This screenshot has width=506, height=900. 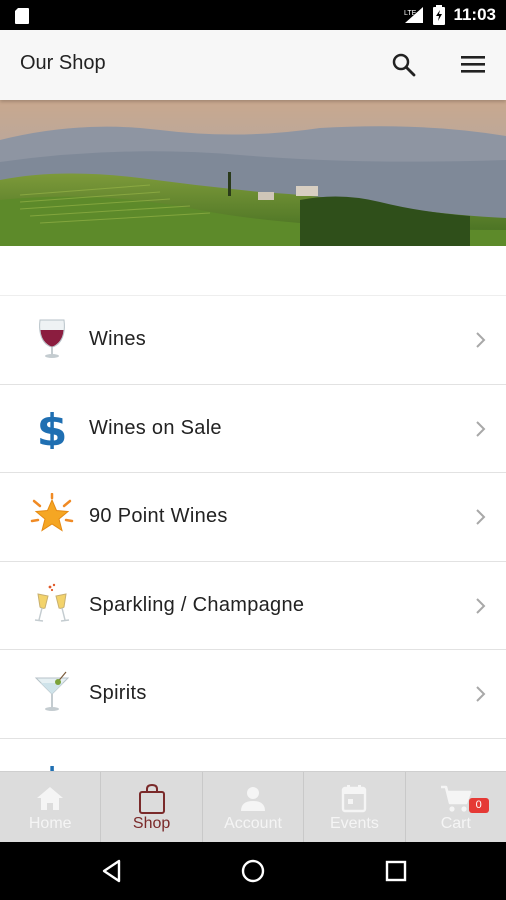 I want to click on nav-item-cart: 0 Cart, so click(x=456, y=807).